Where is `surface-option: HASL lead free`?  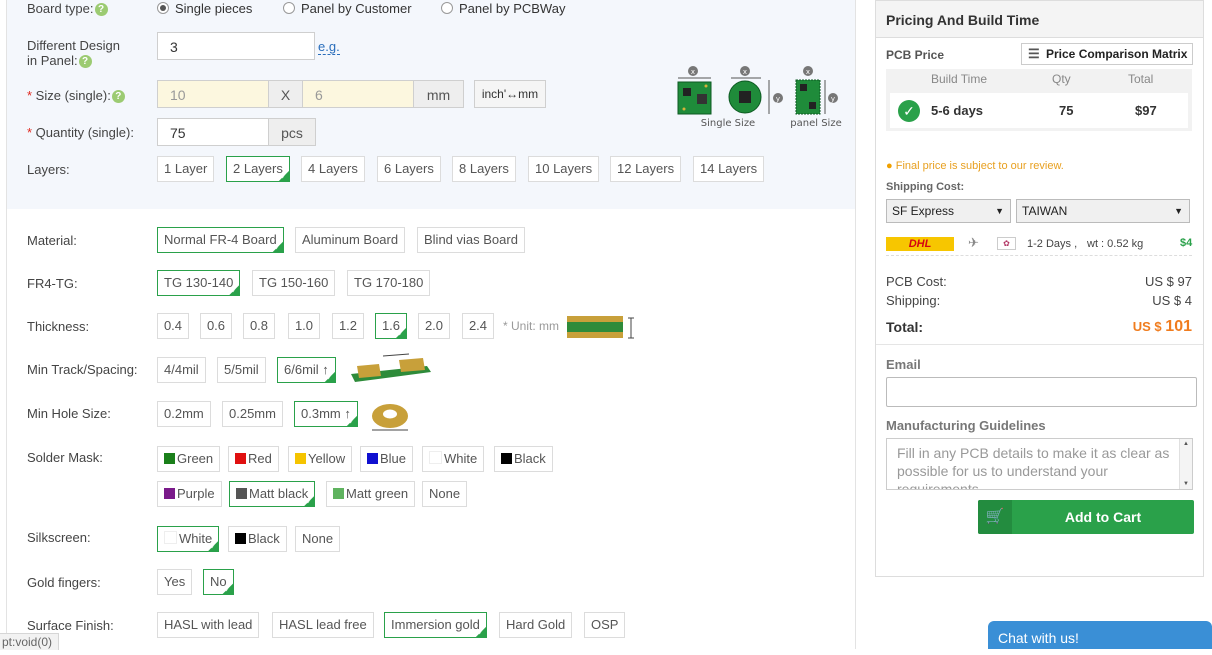
surface-option: HASL lead free is located at coordinates (323, 625).